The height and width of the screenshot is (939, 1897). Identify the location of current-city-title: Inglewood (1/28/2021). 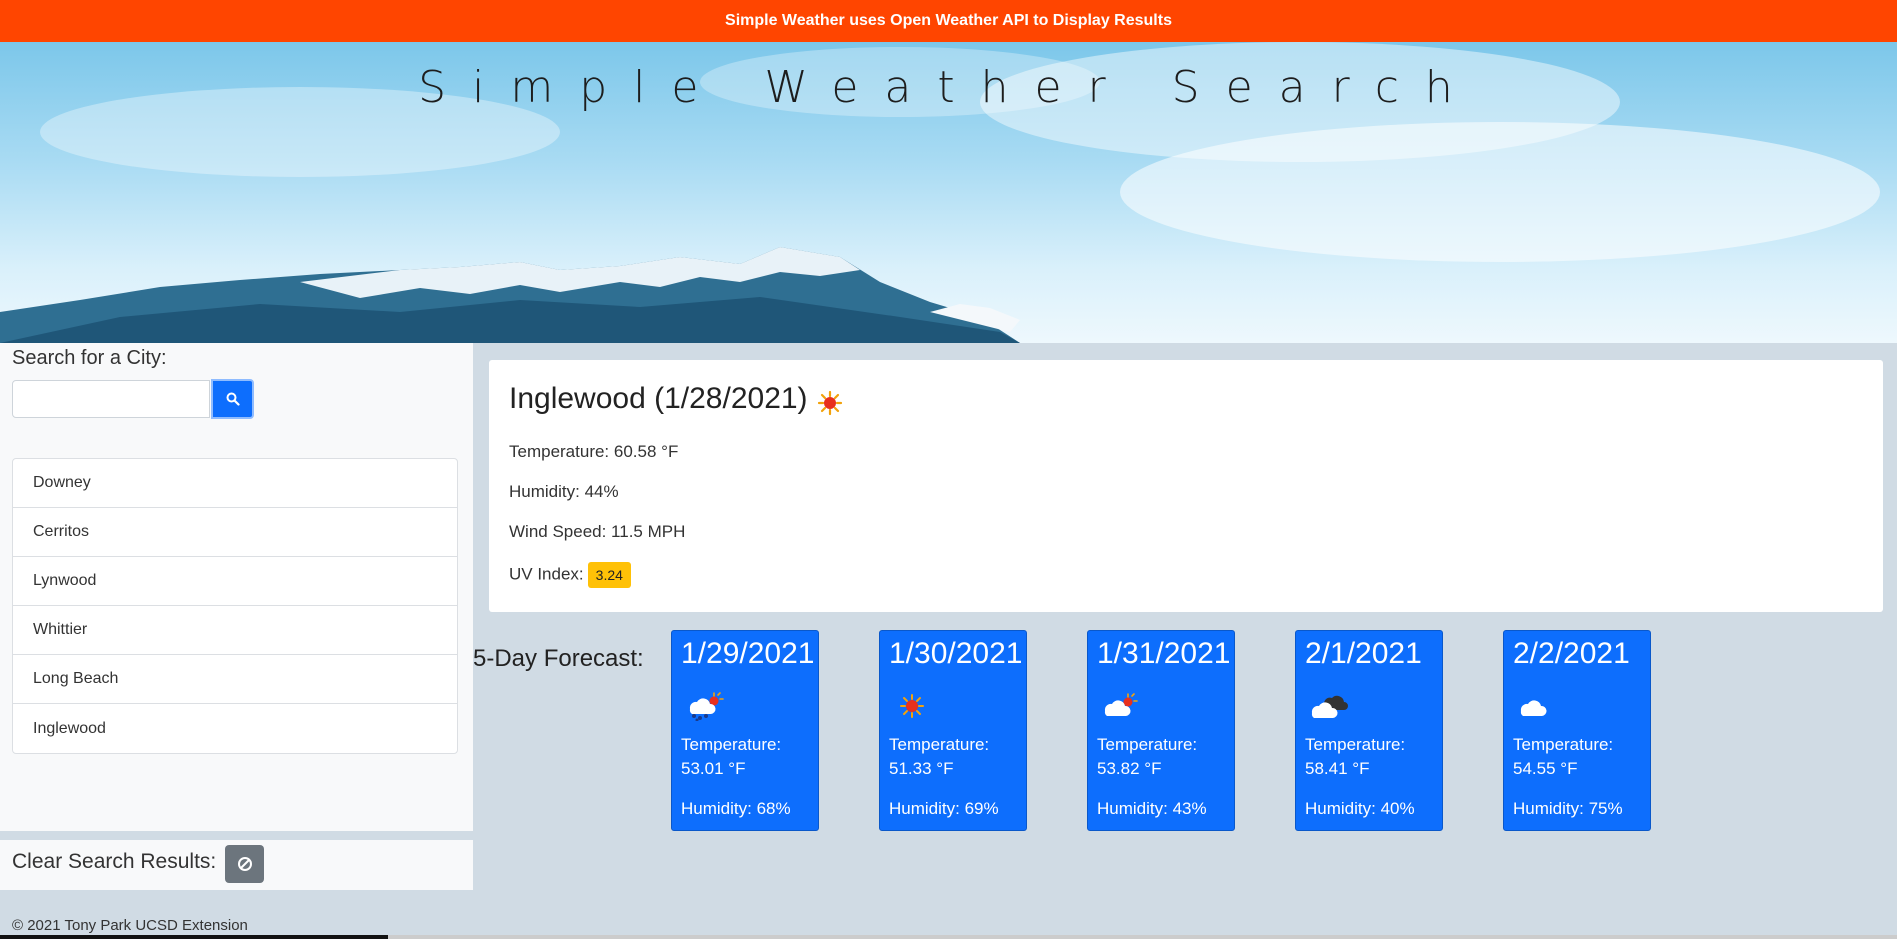
(658, 398).